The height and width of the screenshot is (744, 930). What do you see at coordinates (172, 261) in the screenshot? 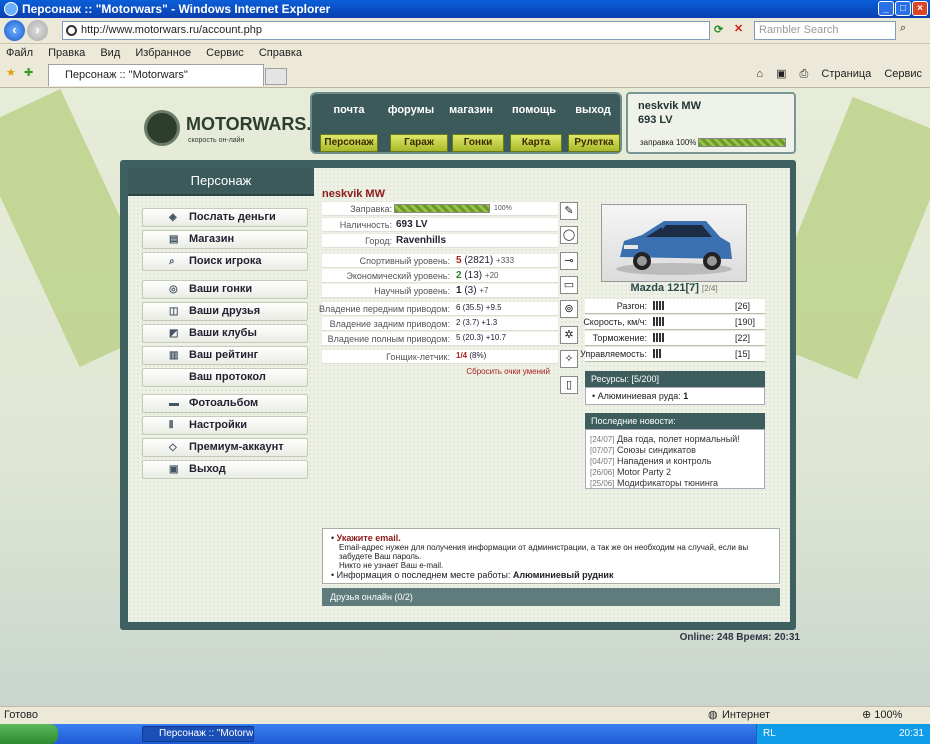
I see `magnifier-icon: ⌕` at bounding box center [172, 261].